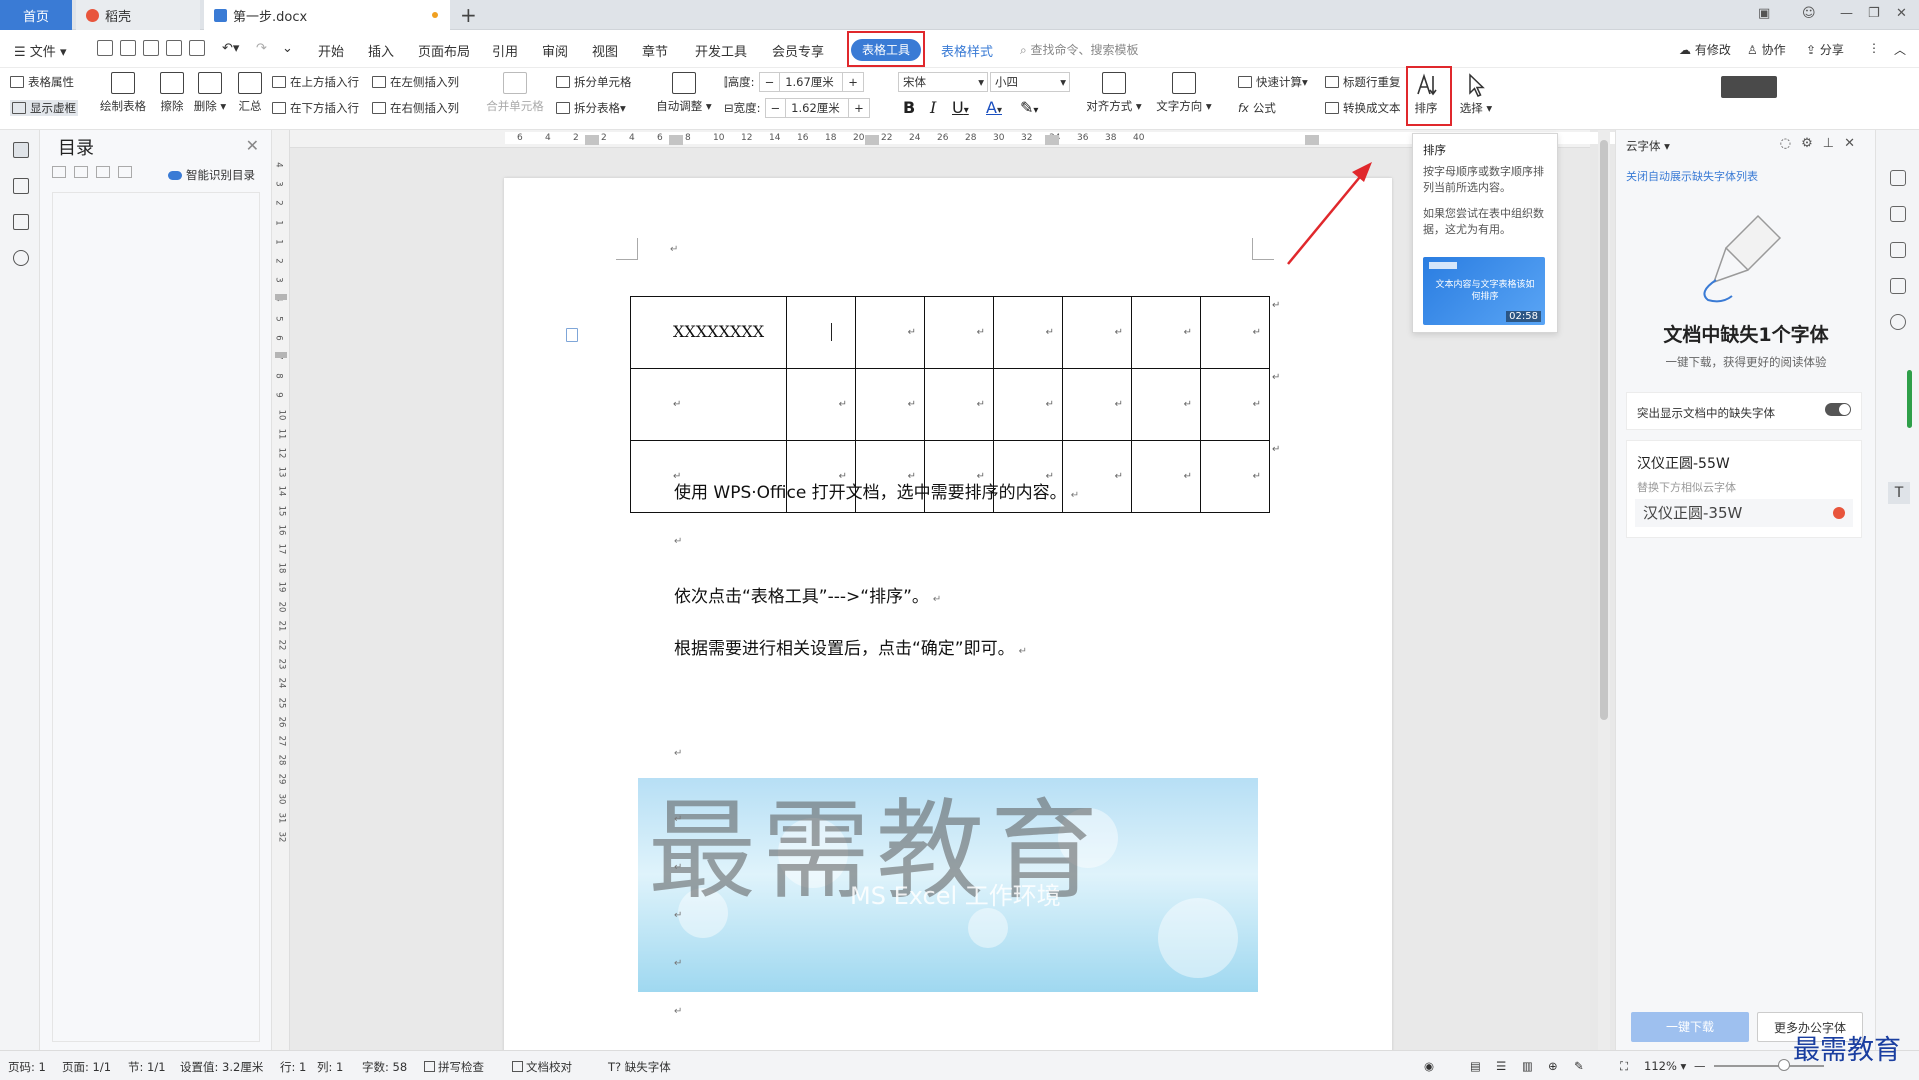 Image resolution: width=1919 pixels, height=1080 pixels. What do you see at coordinates (36, 15) in the screenshot?
I see `tab-home: 首页` at bounding box center [36, 15].